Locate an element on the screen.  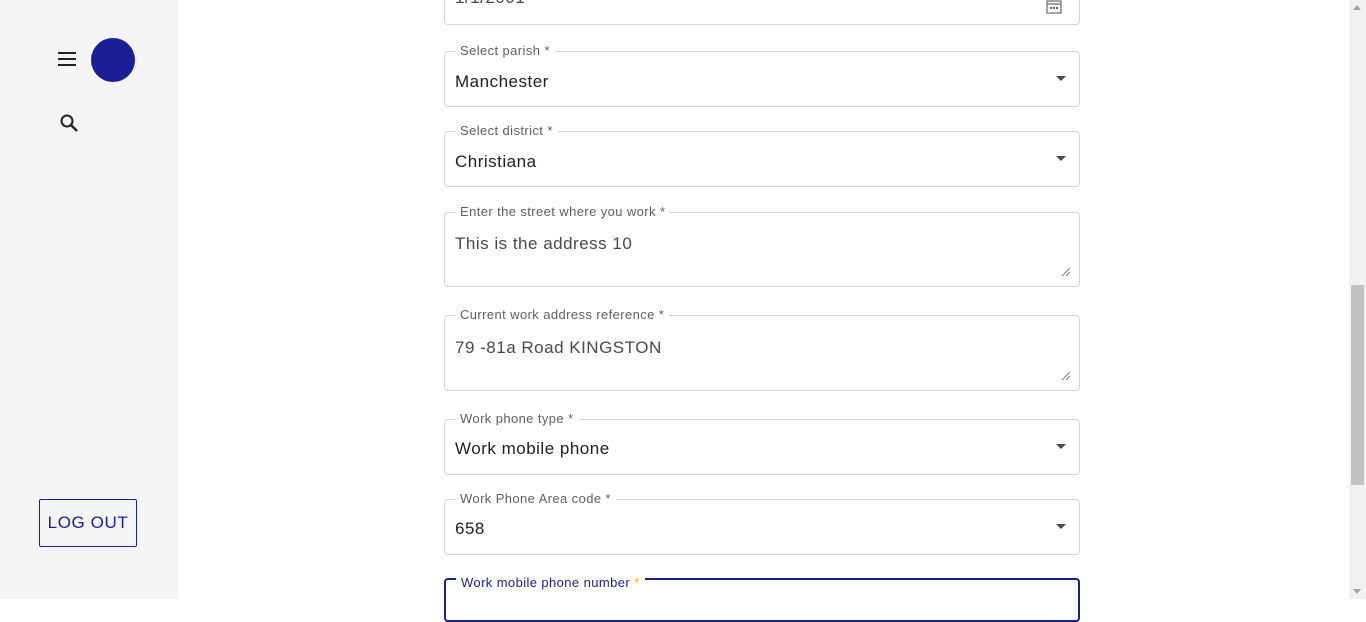
parish-label: Select parish * is located at coordinates (505, 51).